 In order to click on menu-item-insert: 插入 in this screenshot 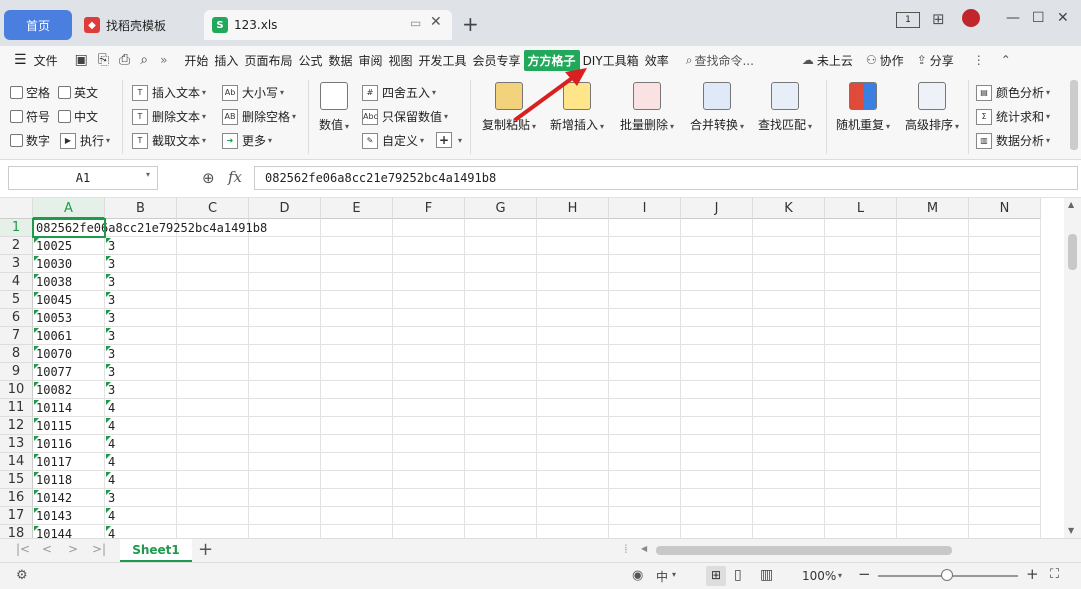, I will do `click(226, 60)`.